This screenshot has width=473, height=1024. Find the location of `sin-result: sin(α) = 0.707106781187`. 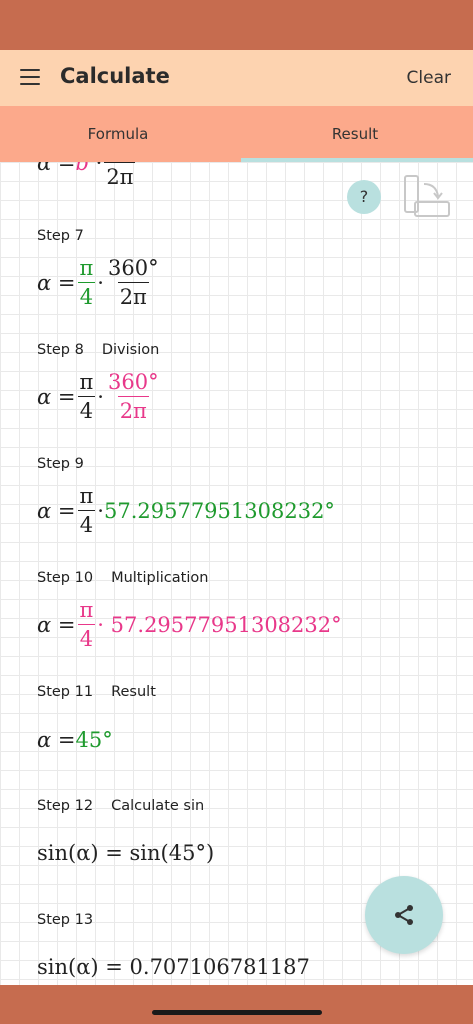

sin-result: sin(α) = 0.707106781187 is located at coordinates (173, 967).